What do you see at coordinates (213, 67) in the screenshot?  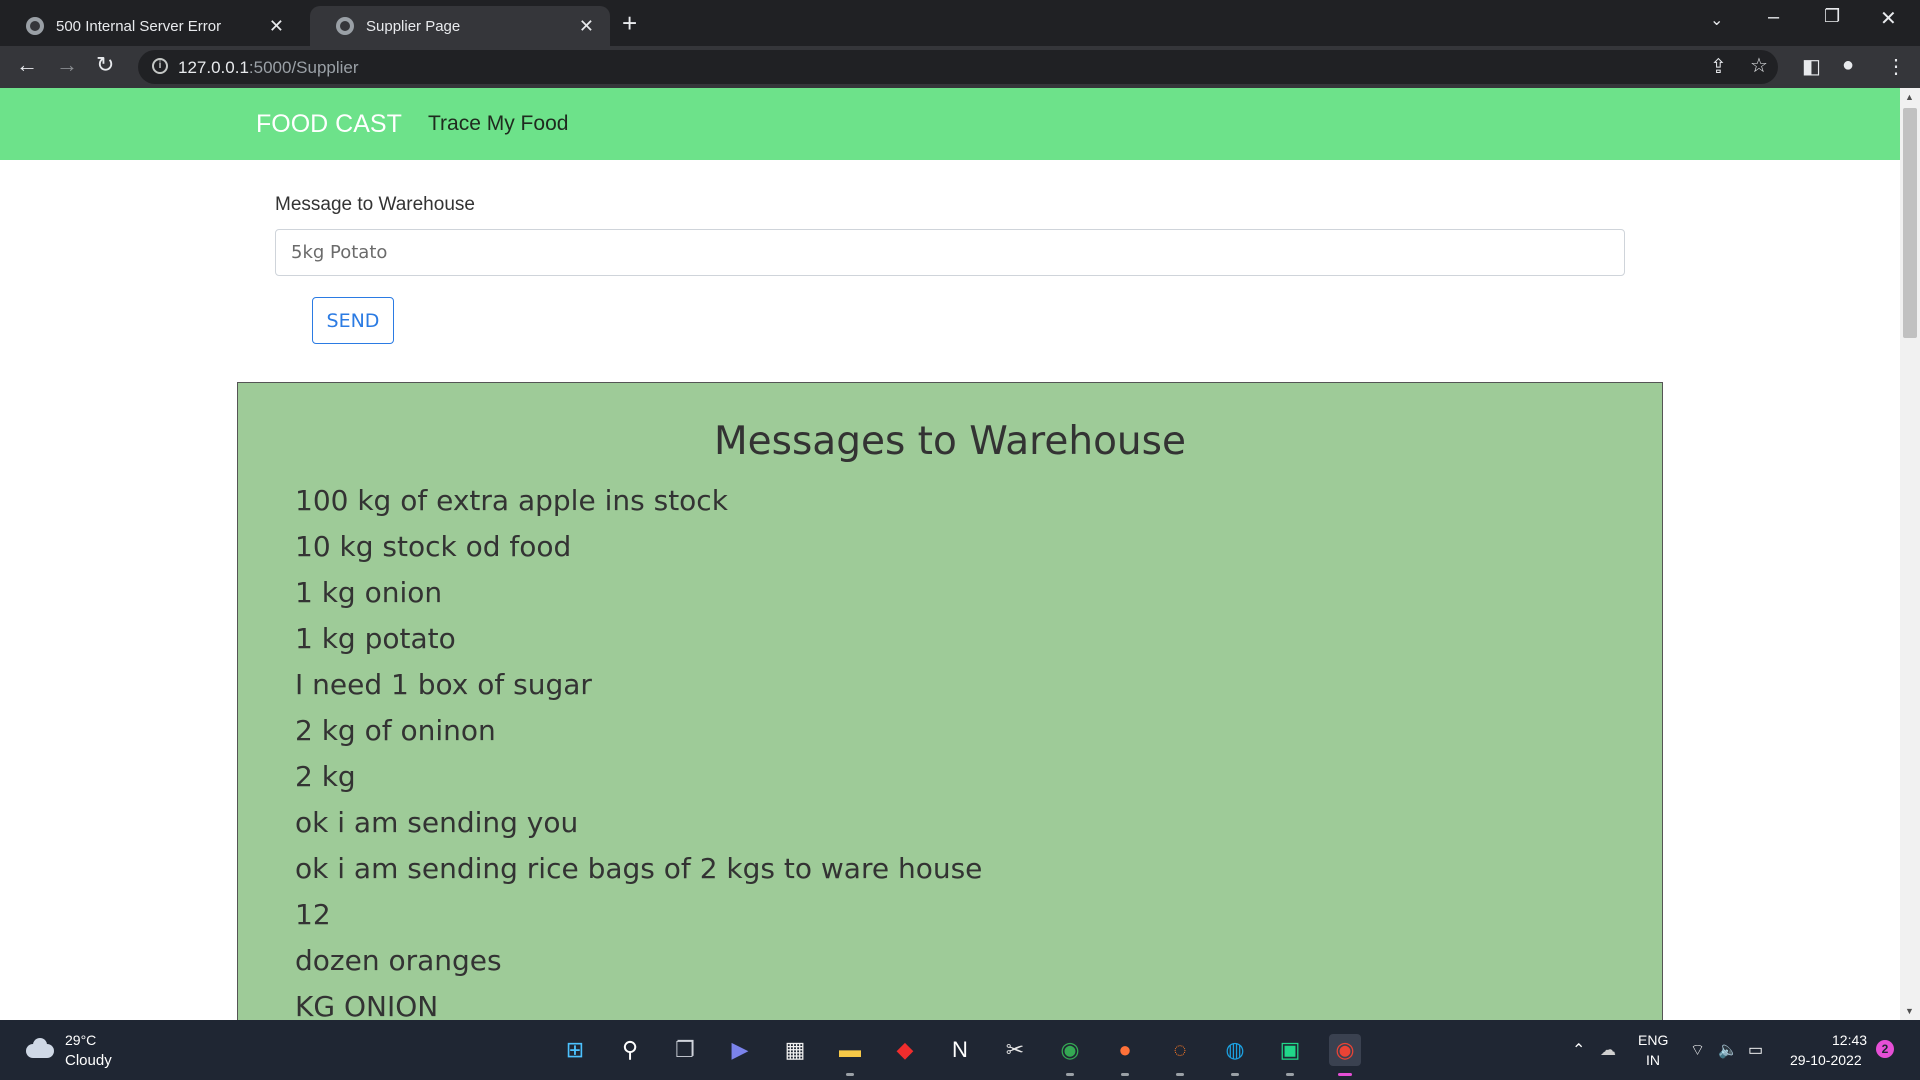 I see `url-host: 127.0.0.1` at bounding box center [213, 67].